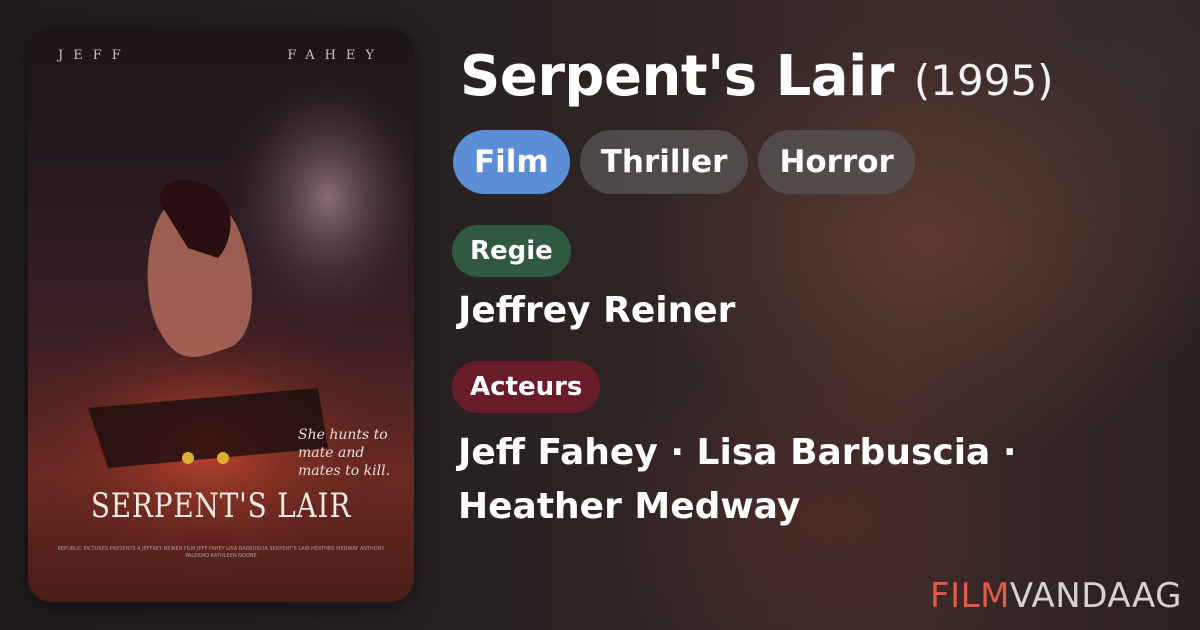 The width and height of the screenshot is (1200, 630). Describe the element at coordinates (526, 387) in the screenshot. I see `cast-label: Acteurs` at that location.